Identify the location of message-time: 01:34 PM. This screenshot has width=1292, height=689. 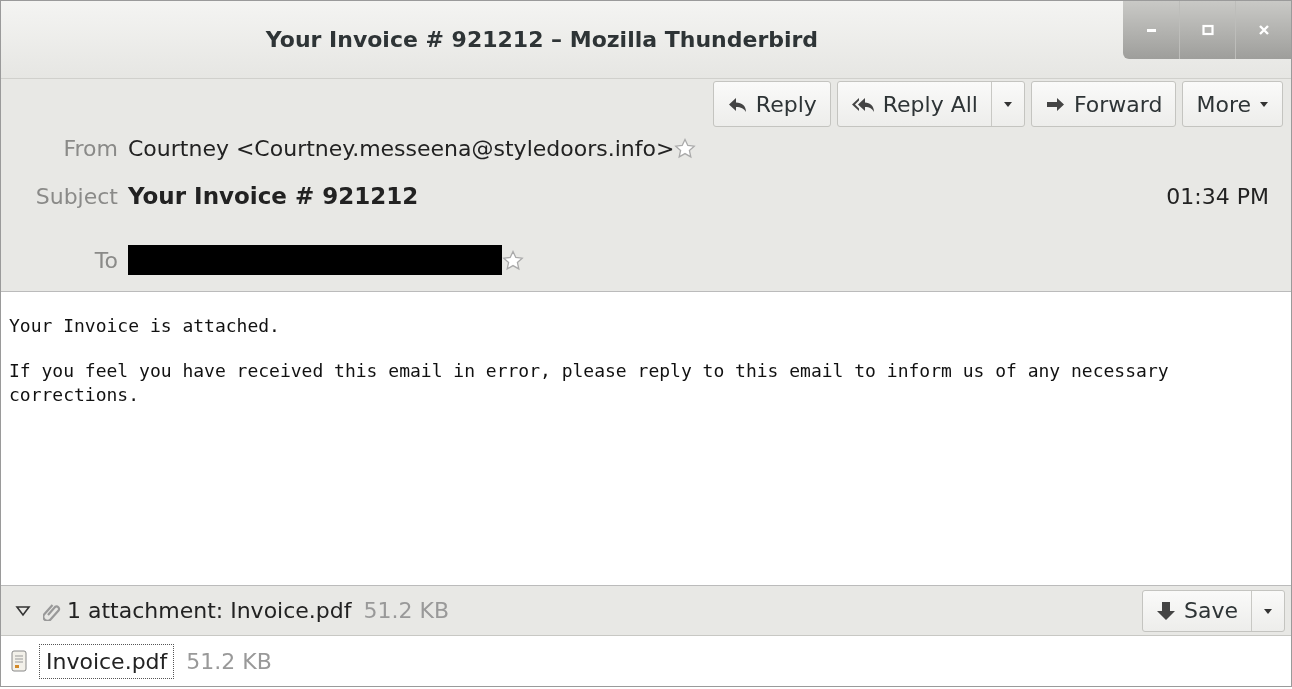
(1218, 196).